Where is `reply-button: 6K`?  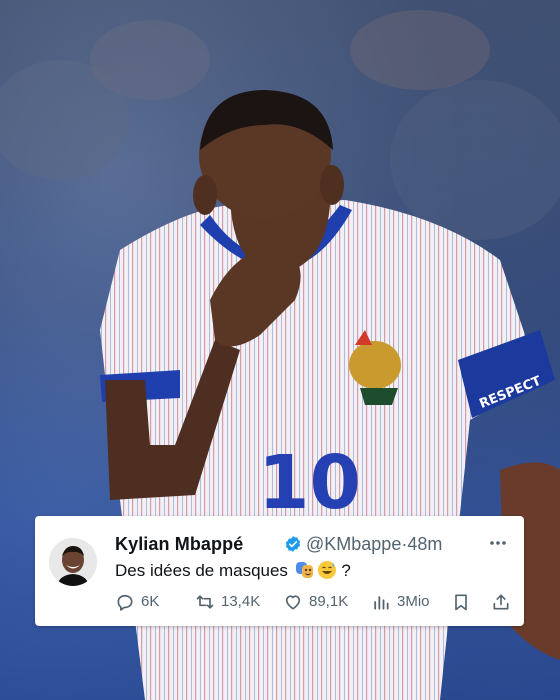
reply-button: 6K is located at coordinates (137, 602).